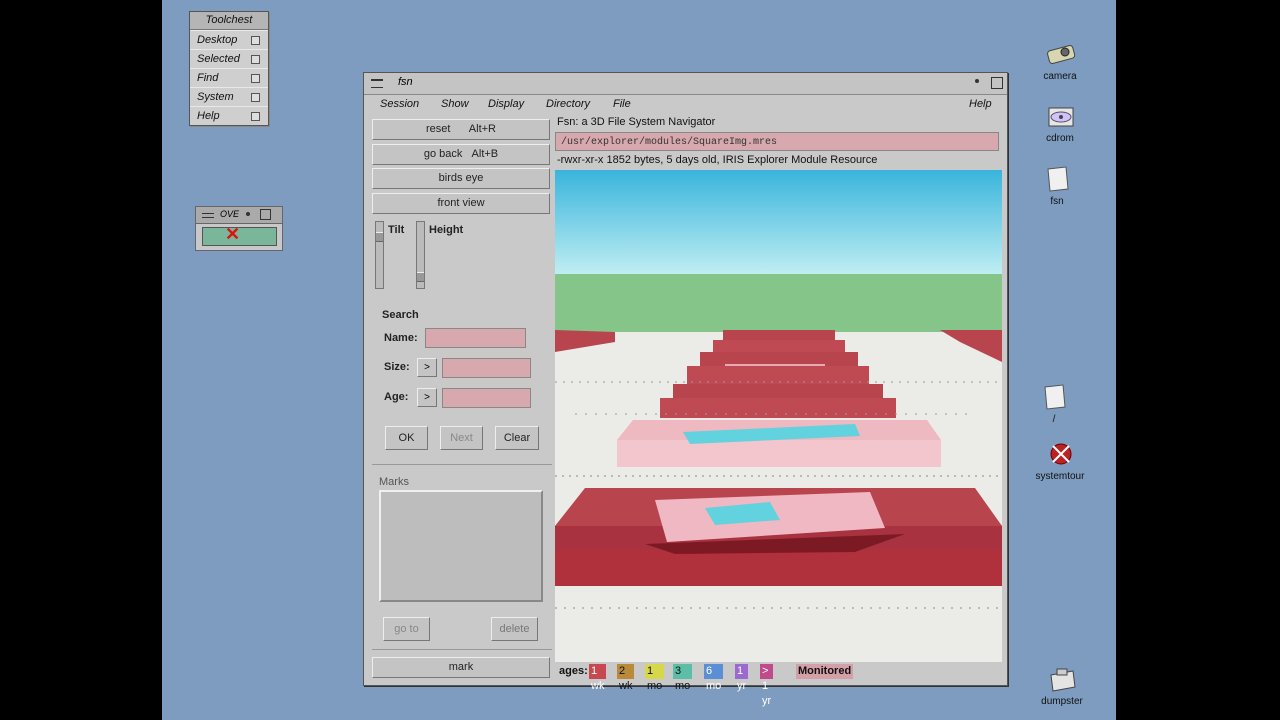 The image size is (1280, 720). I want to click on desktop-icon-cdrom: cdrom, so click(1060, 123).